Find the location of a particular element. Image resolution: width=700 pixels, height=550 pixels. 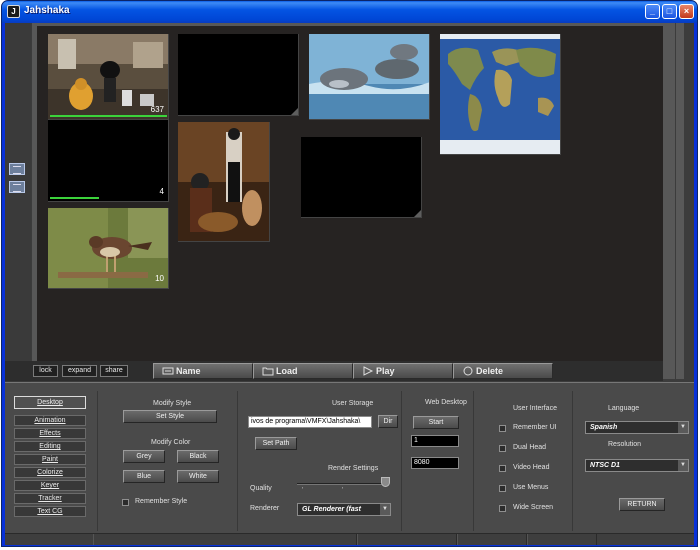

maximize-button: □ is located at coordinates (669, 11).